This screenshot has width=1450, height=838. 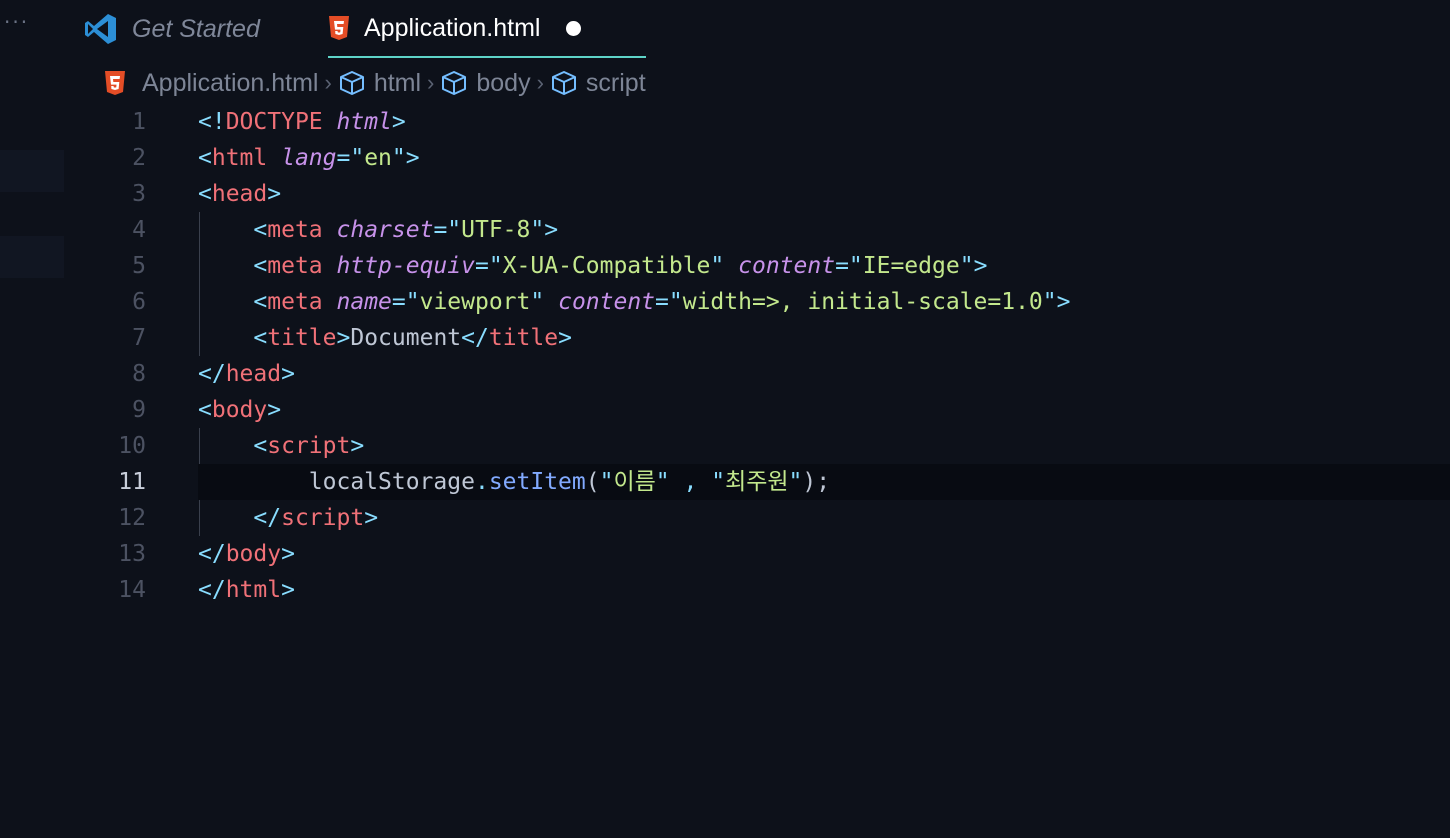 I want to click on tab-get-started: Get Started, so click(x=172, y=29).